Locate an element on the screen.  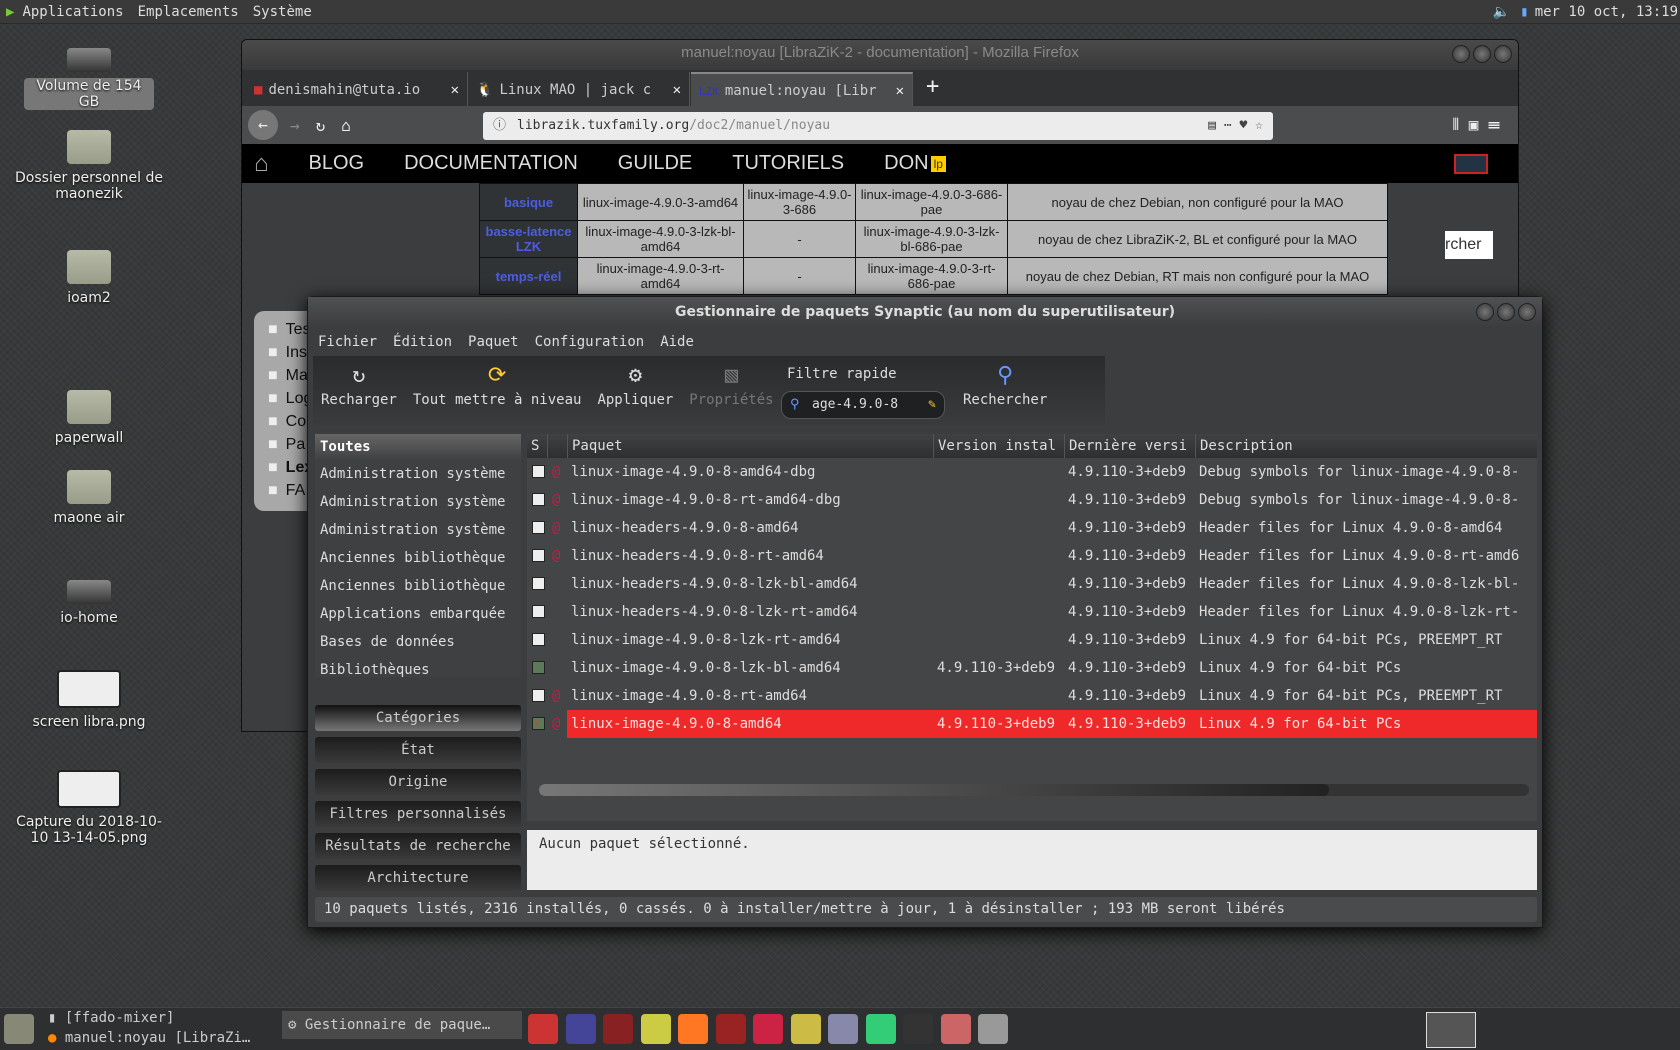
apply-button: ⚙ Appliquer is located at coordinates (635, 390).